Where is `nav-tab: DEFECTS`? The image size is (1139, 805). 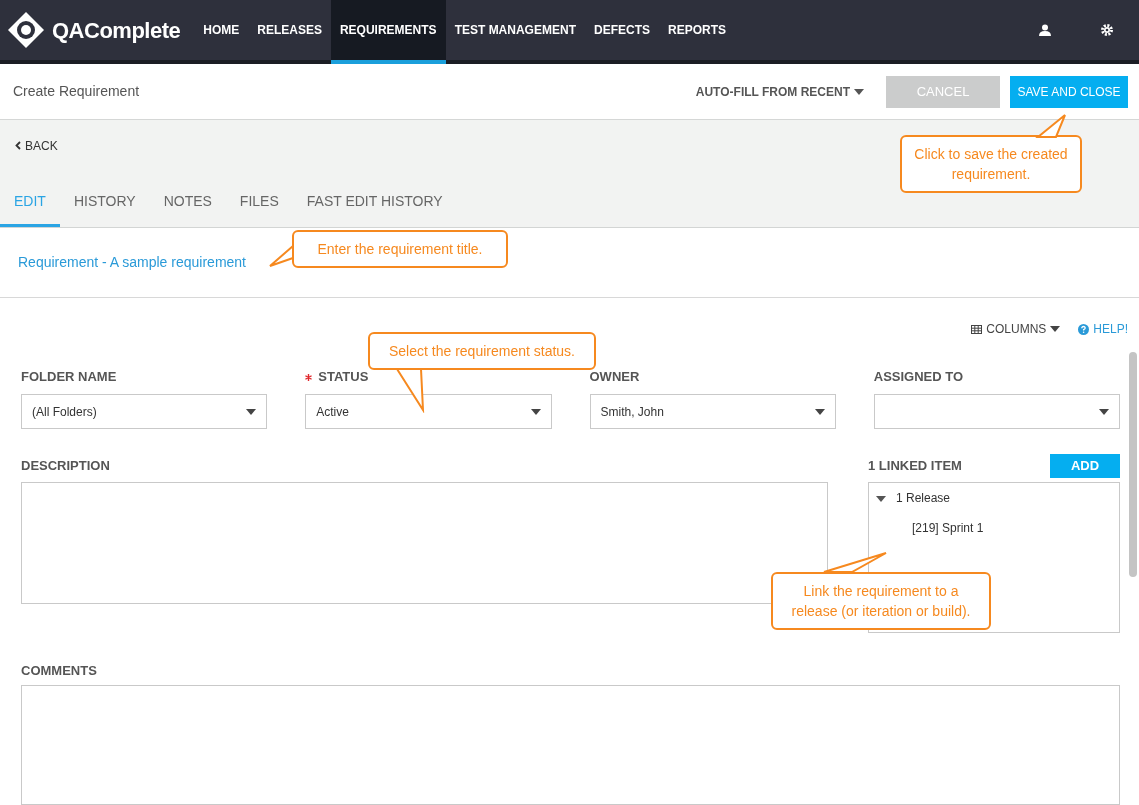
nav-tab: DEFECTS is located at coordinates (621, 32).